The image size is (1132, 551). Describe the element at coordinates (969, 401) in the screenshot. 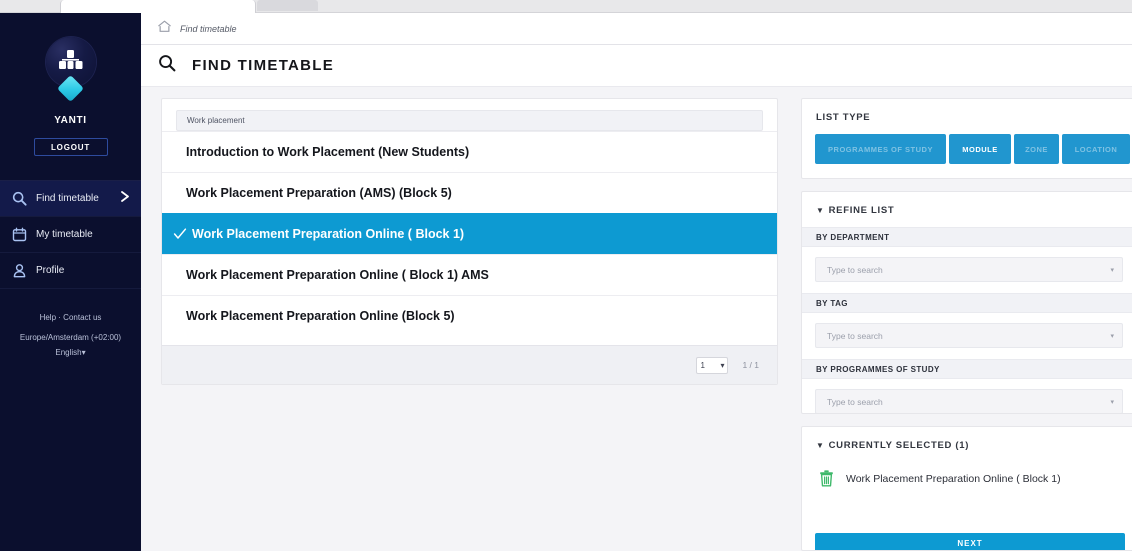

I see `filter-input-programmes: Type to search ▾` at that location.